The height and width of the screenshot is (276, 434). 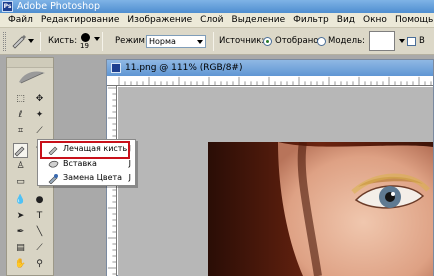 I want to click on flyout-item-patch: Вставка J, so click(x=86, y=164).